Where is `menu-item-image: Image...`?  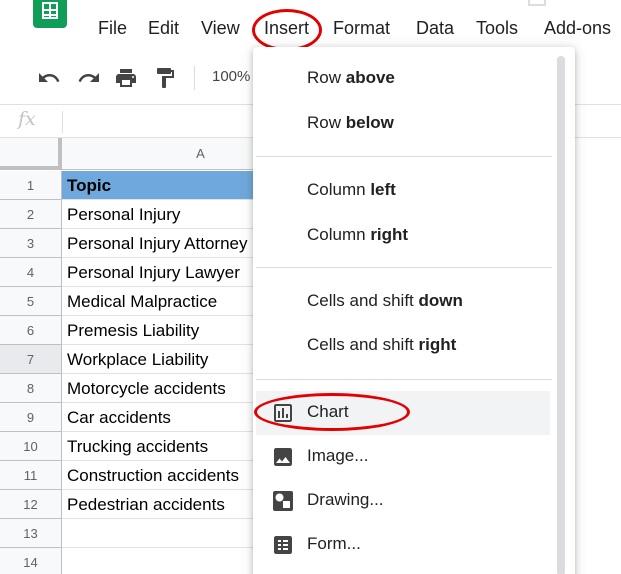
menu-item-image: Image... is located at coordinates (337, 456).